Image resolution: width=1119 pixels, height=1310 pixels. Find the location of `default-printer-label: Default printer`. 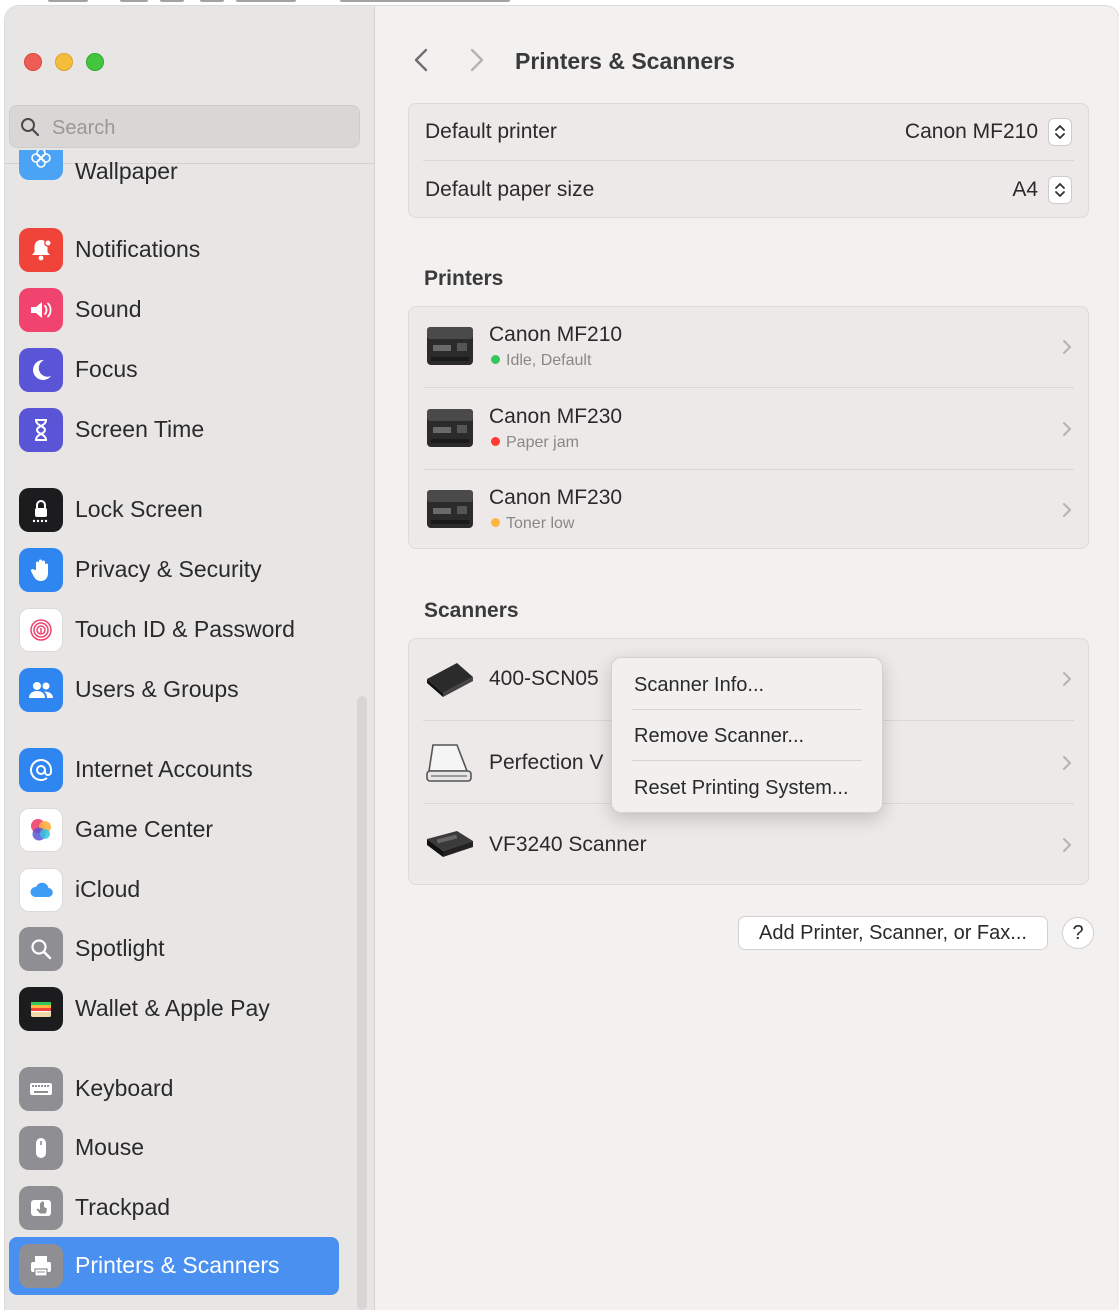

default-printer-label: Default printer is located at coordinates (491, 131).